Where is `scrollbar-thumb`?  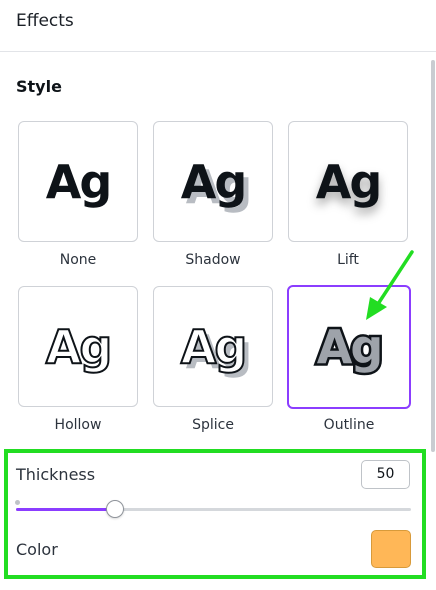 scrollbar-thumb is located at coordinates (433, 256).